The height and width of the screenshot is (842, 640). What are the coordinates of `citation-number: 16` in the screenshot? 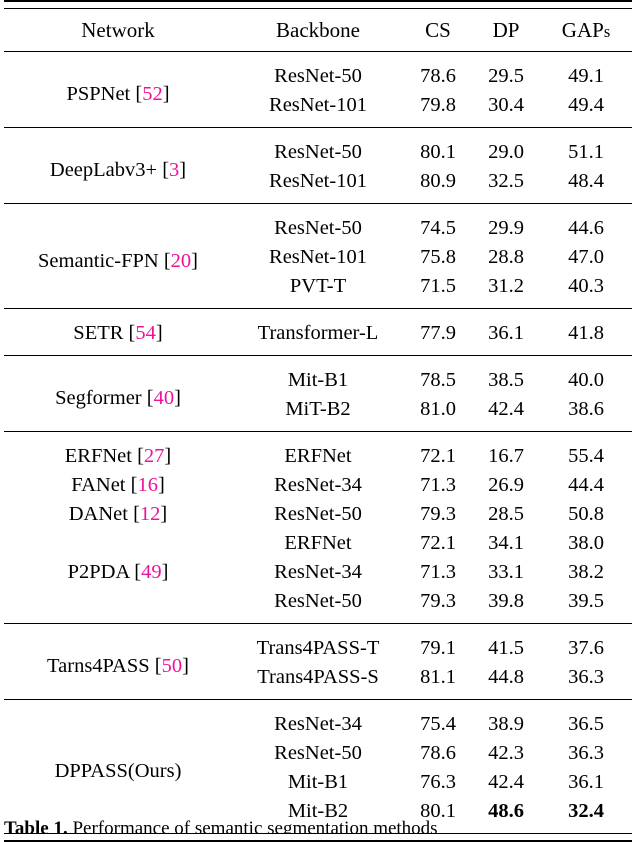 It's located at (147, 485).